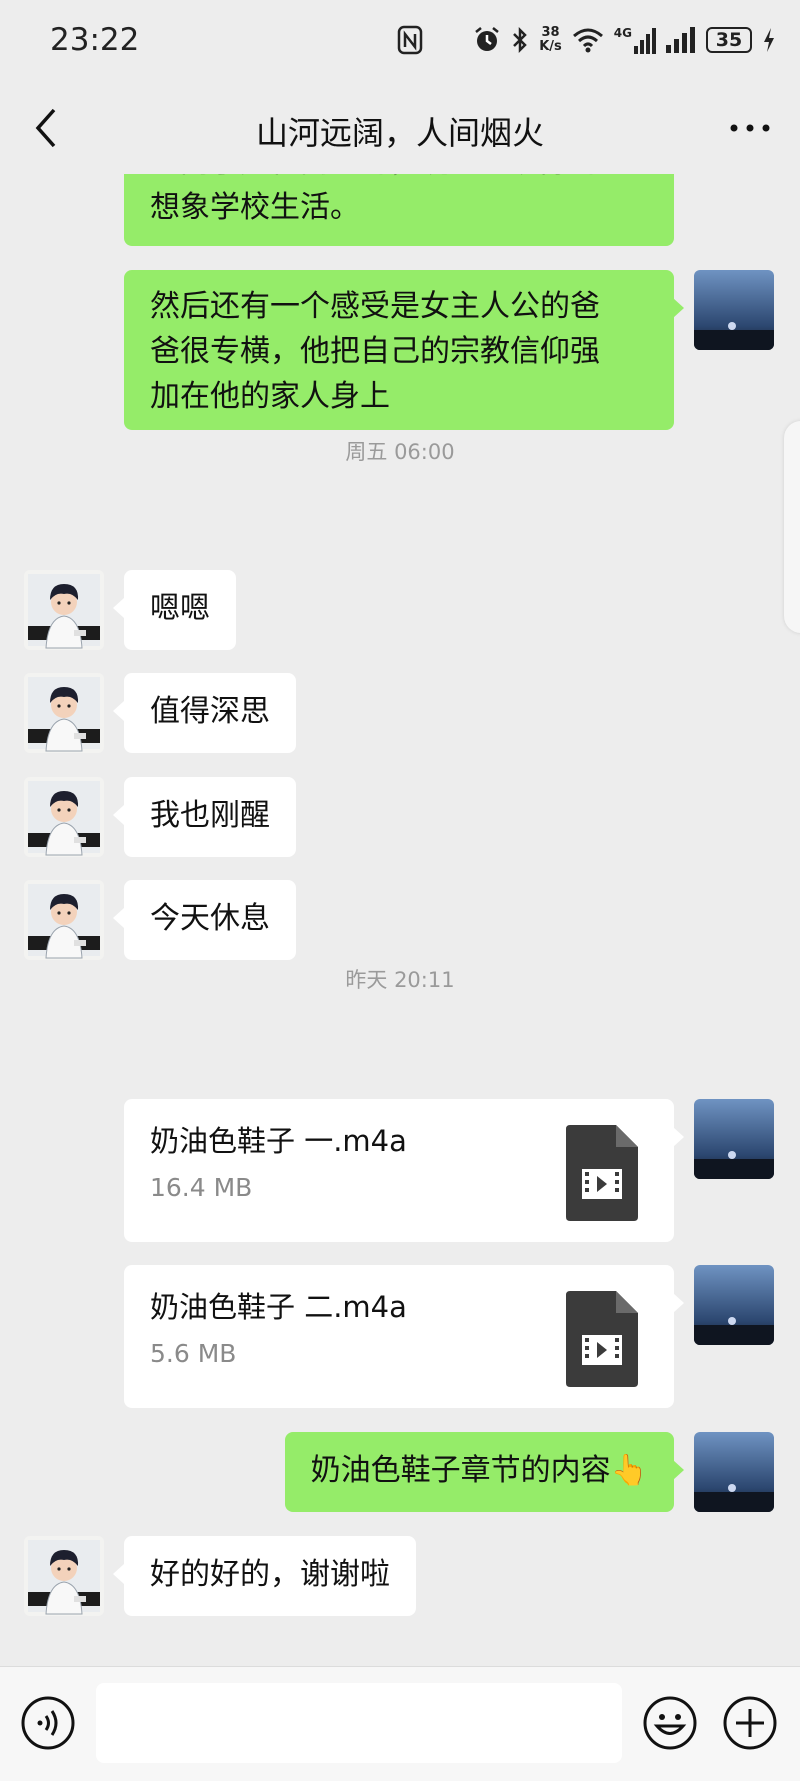  What do you see at coordinates (193, 1353) in the screenshot?
I see `file-size: 5.6 MB` at bounding box center [193, 1353].